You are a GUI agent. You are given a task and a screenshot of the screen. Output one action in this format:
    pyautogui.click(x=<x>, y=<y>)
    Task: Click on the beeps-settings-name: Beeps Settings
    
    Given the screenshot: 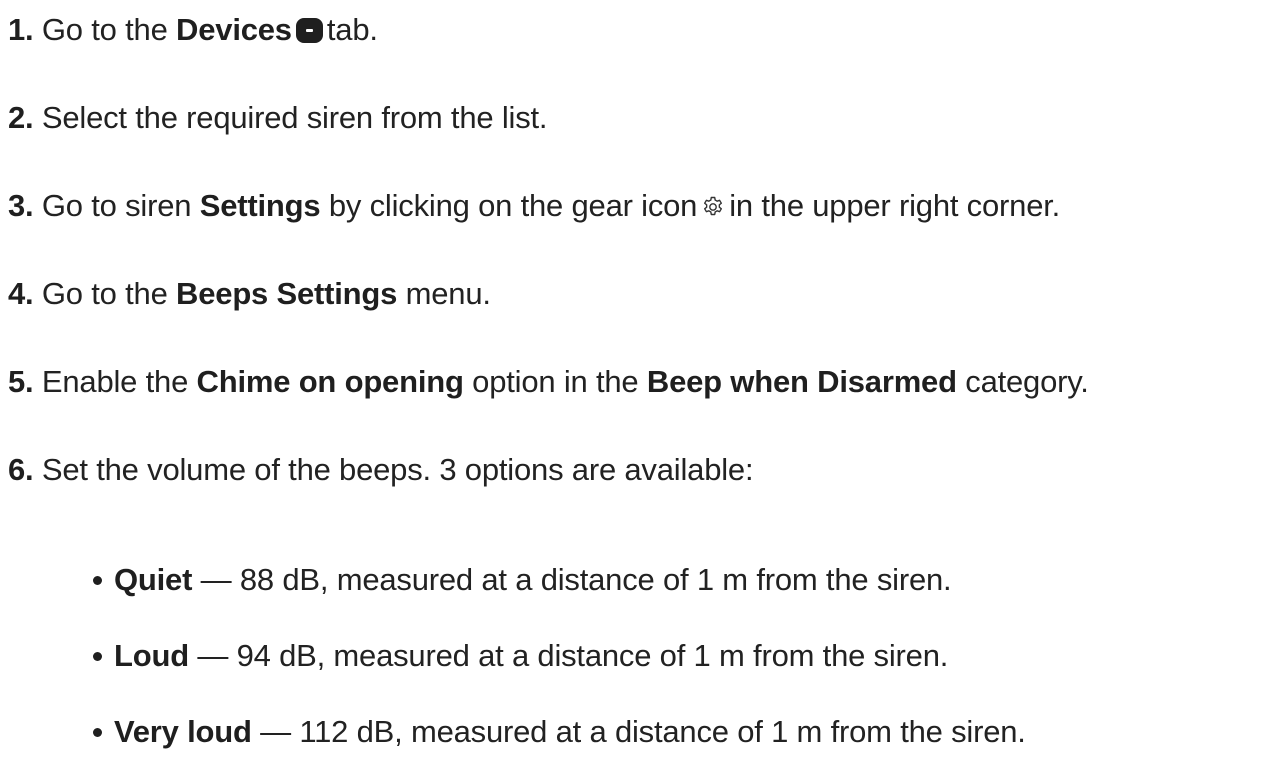 What is the action you would take?
    pyautogui.click(x=287, y=293)
    